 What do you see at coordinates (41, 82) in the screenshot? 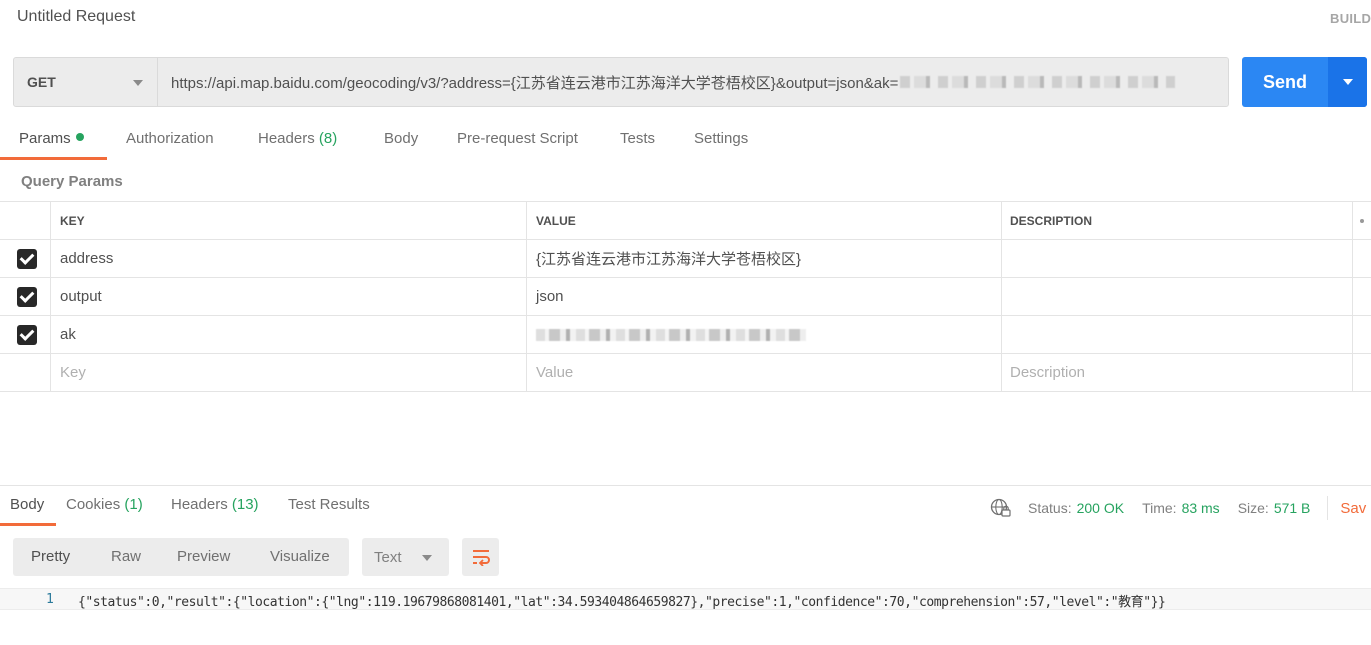
I see `method-label: GET` at bounding box center [41, 82].